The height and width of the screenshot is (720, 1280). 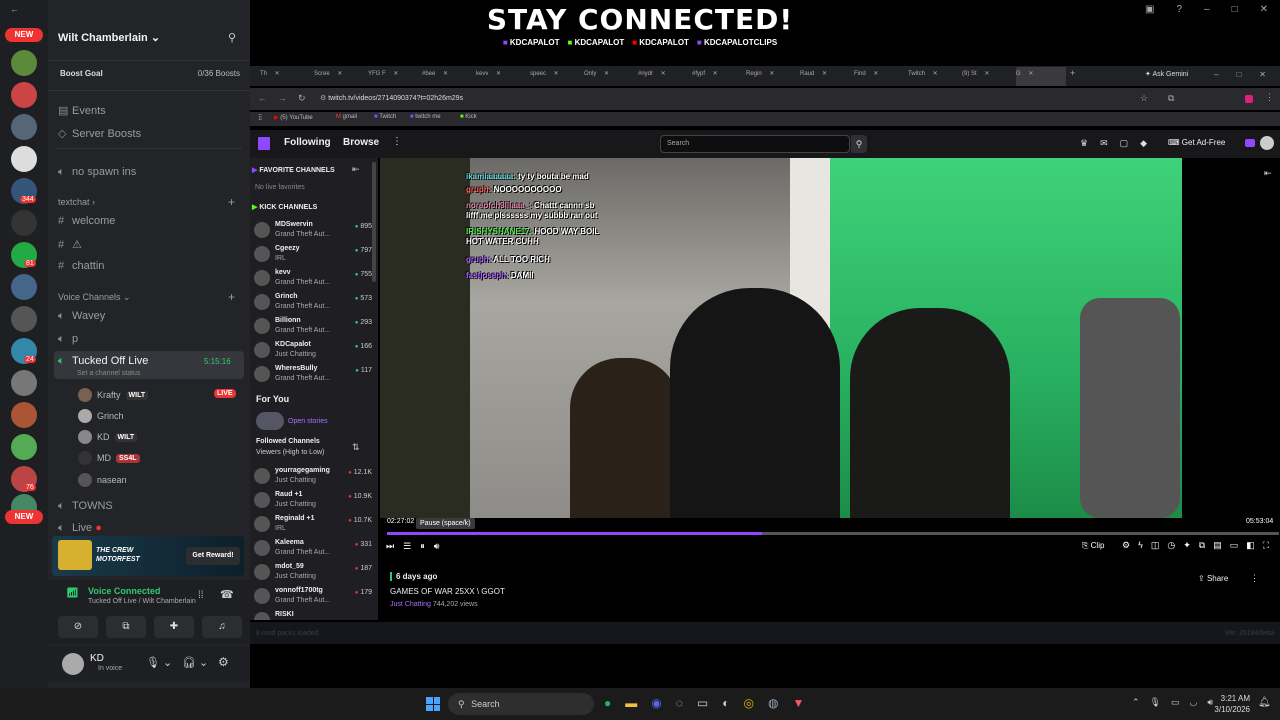 I want to click on sidebar-icon: ◧, so click(x=1250, y=545).